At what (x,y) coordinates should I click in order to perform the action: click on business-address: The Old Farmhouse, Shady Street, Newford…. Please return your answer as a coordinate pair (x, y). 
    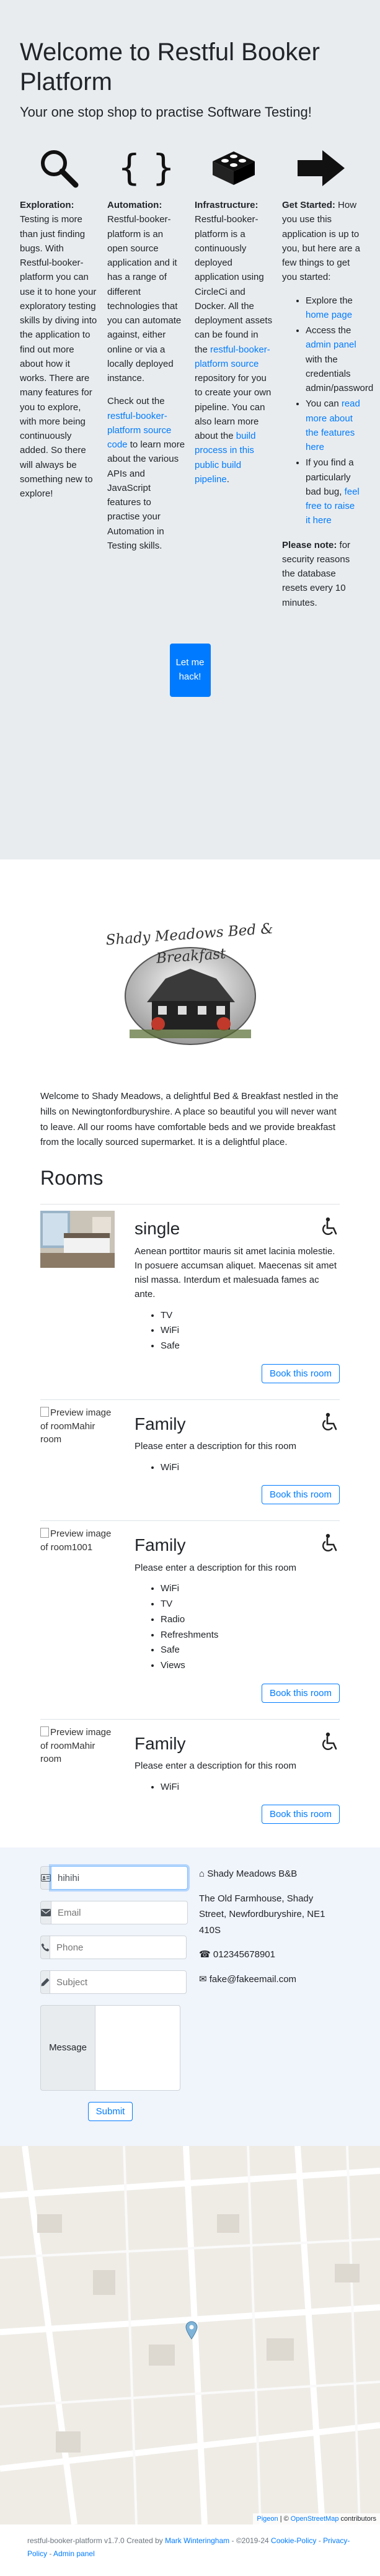
    Looking at the image, I should click on (262, 1914).